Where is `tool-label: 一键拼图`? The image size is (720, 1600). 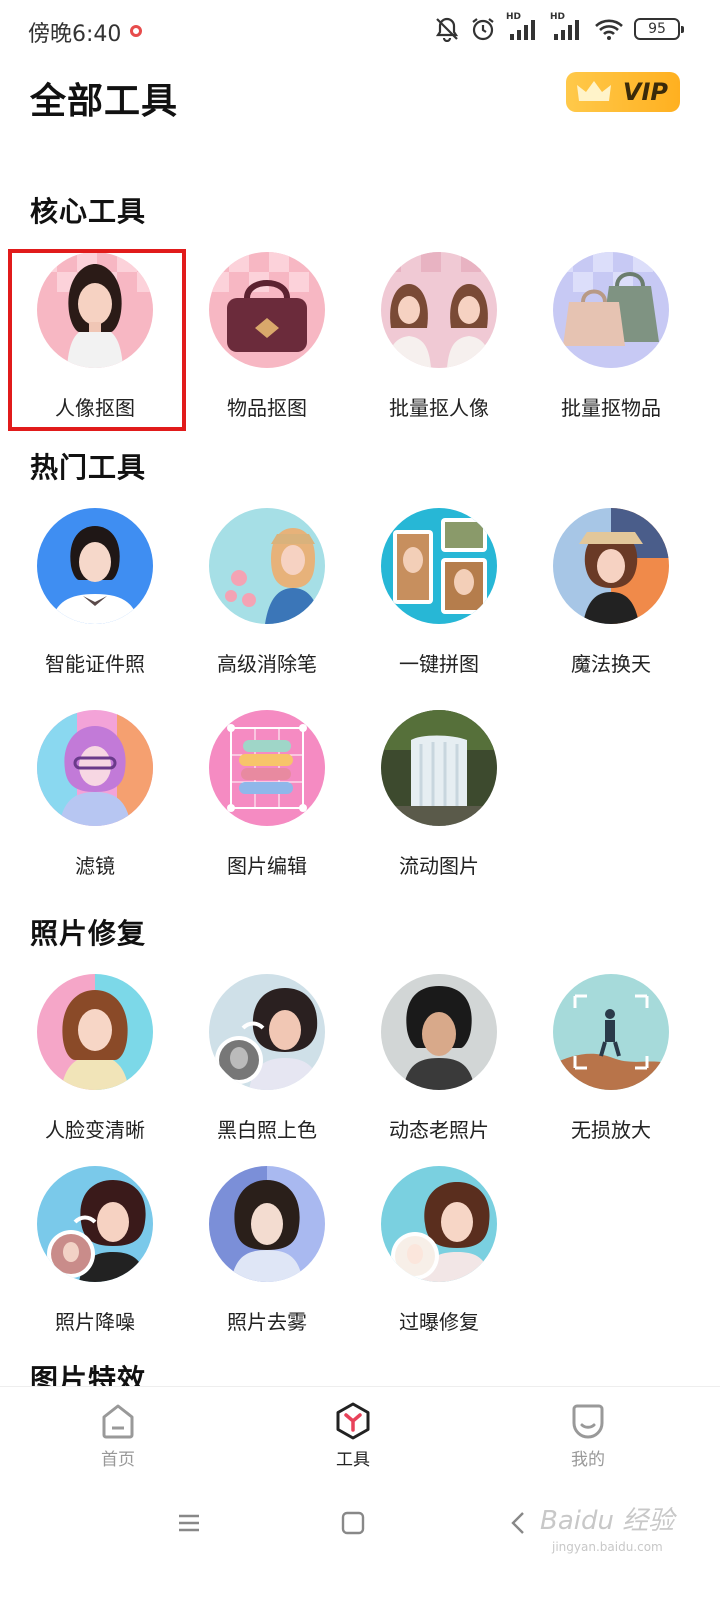
tool-label: 一键拼图 is located at coordinates (439, 664).